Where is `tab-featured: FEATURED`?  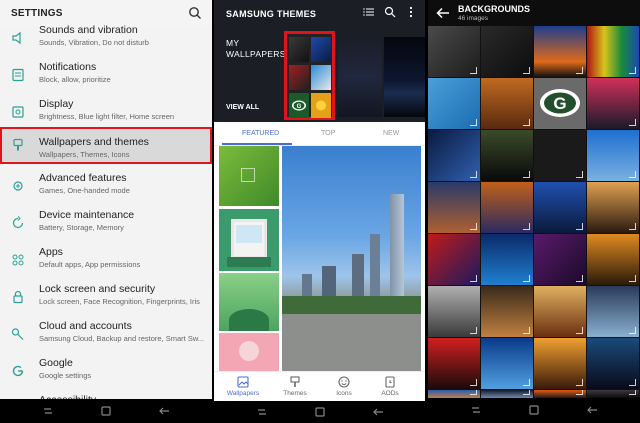 tab-featured: FEATURED is located at coordinates (260, 133).